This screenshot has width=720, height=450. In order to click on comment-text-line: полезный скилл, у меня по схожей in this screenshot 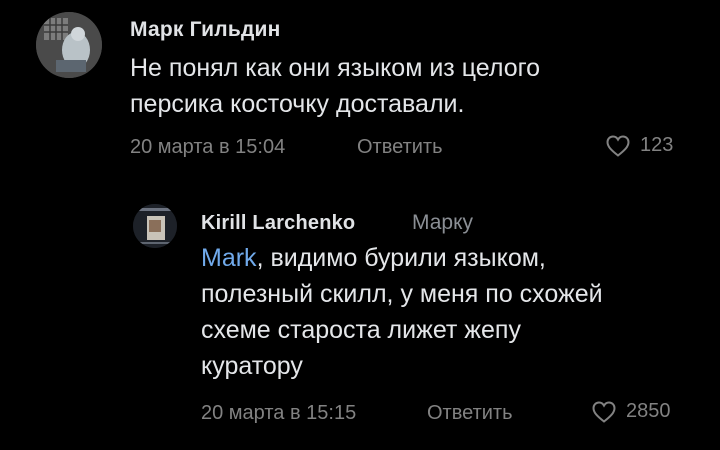, I will do `click(402, 294)`.